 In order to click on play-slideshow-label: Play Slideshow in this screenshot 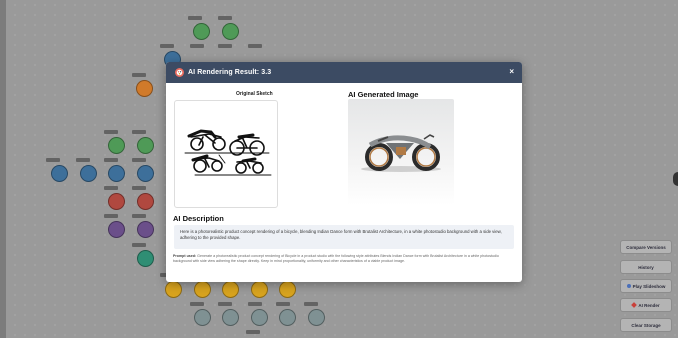, I will do `click(649, 286)`.